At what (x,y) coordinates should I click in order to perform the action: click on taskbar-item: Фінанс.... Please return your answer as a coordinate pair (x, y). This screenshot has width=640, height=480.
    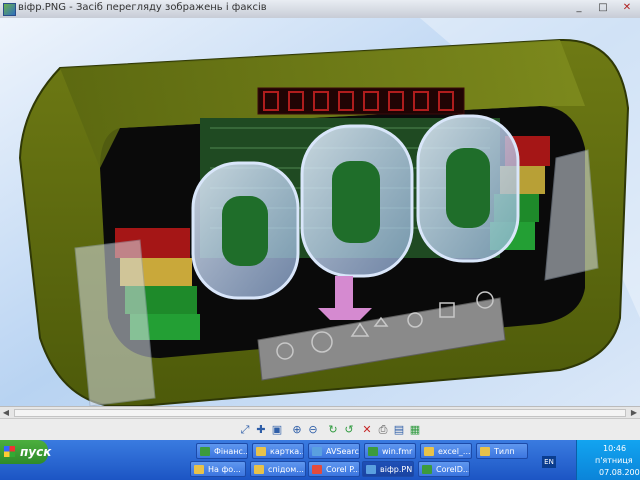
    Looking at the image, I should click on (222, 451).